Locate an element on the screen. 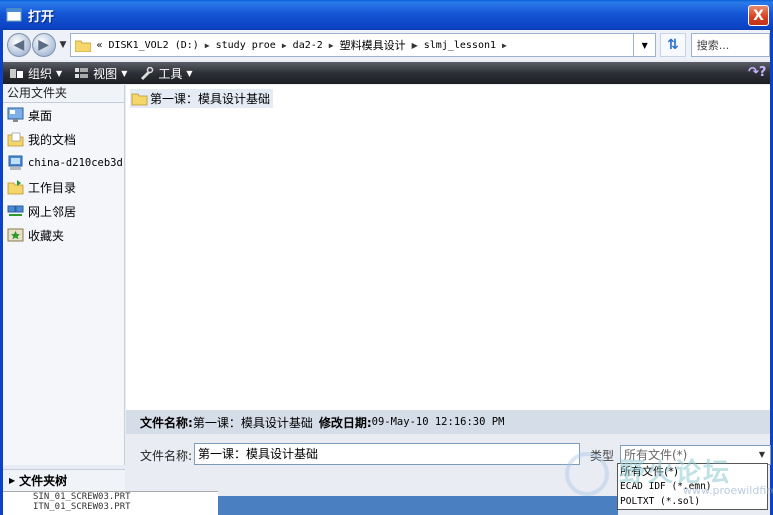 This screenshot has width=773, height=515. views-menu-button: 视图 ▼ is located at coordinates (100, 73).